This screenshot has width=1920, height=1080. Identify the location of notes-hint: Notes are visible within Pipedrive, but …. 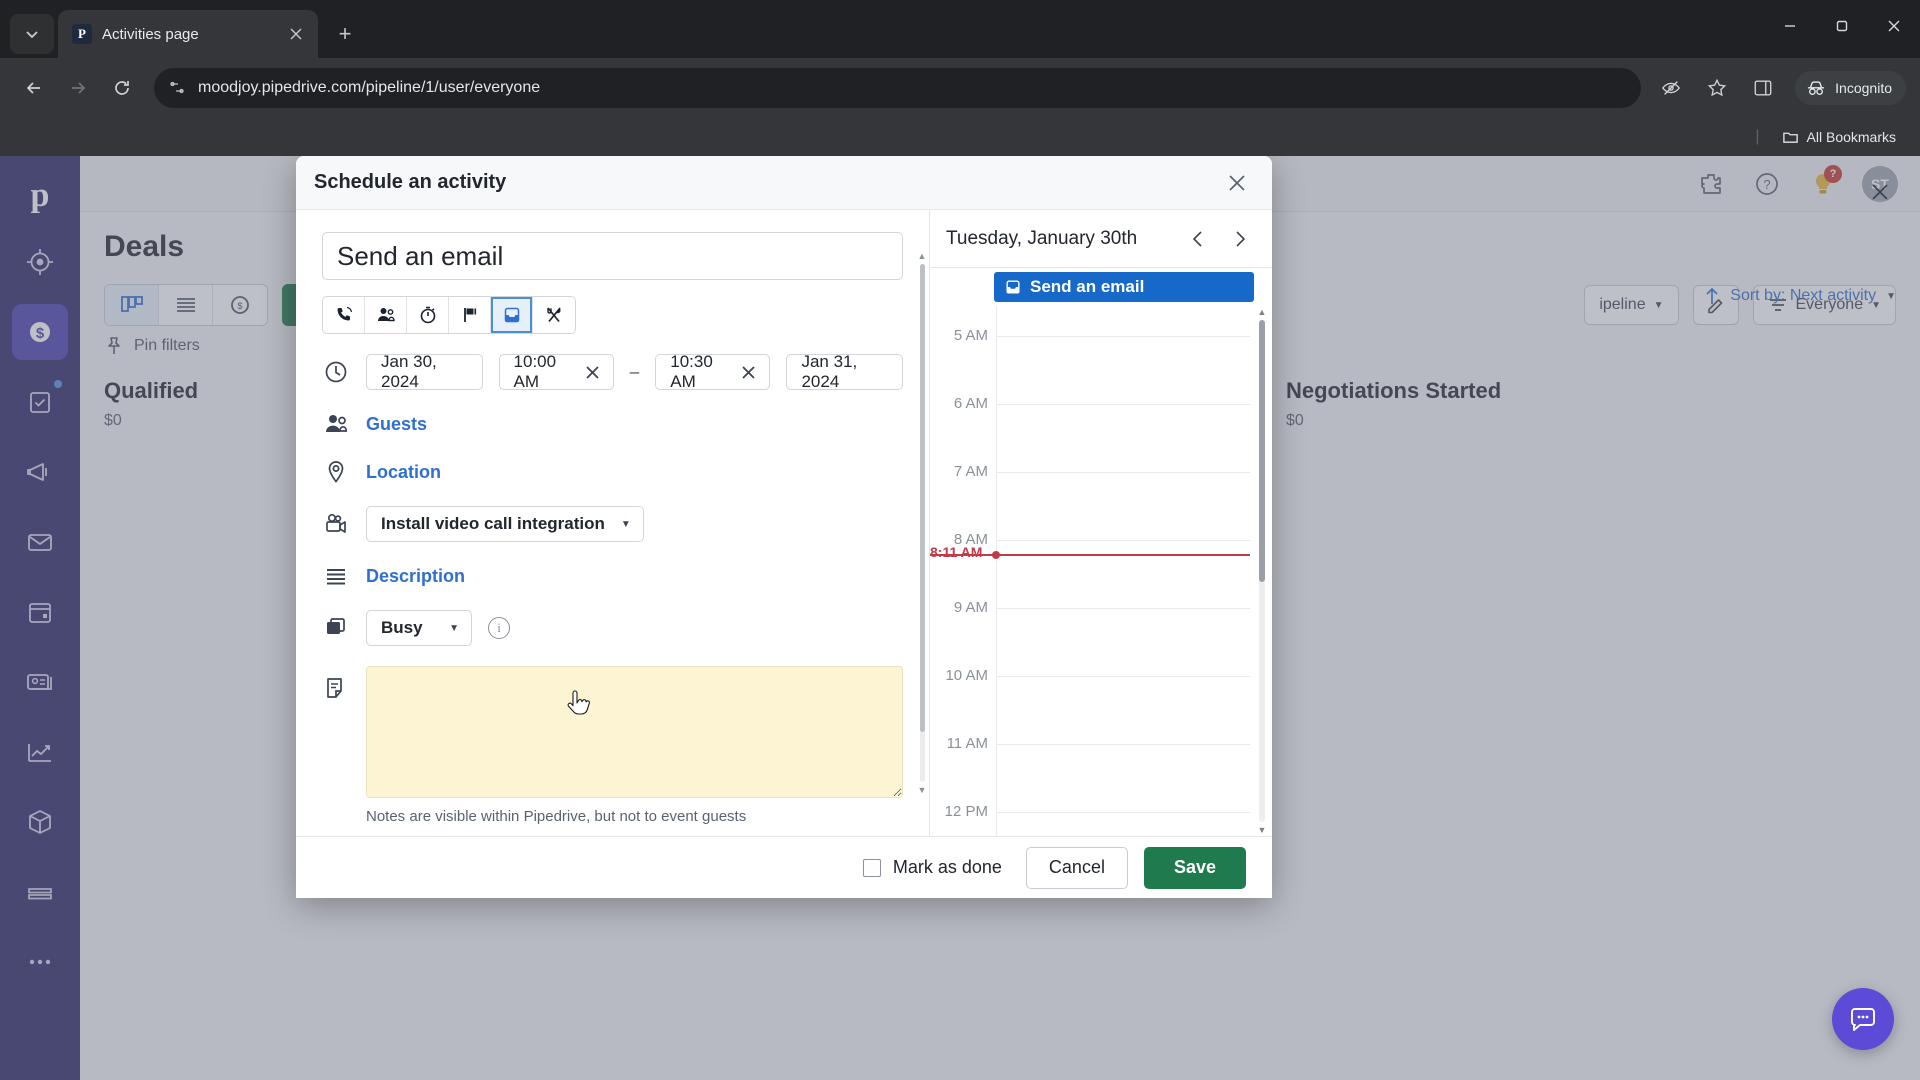
(556, 816).